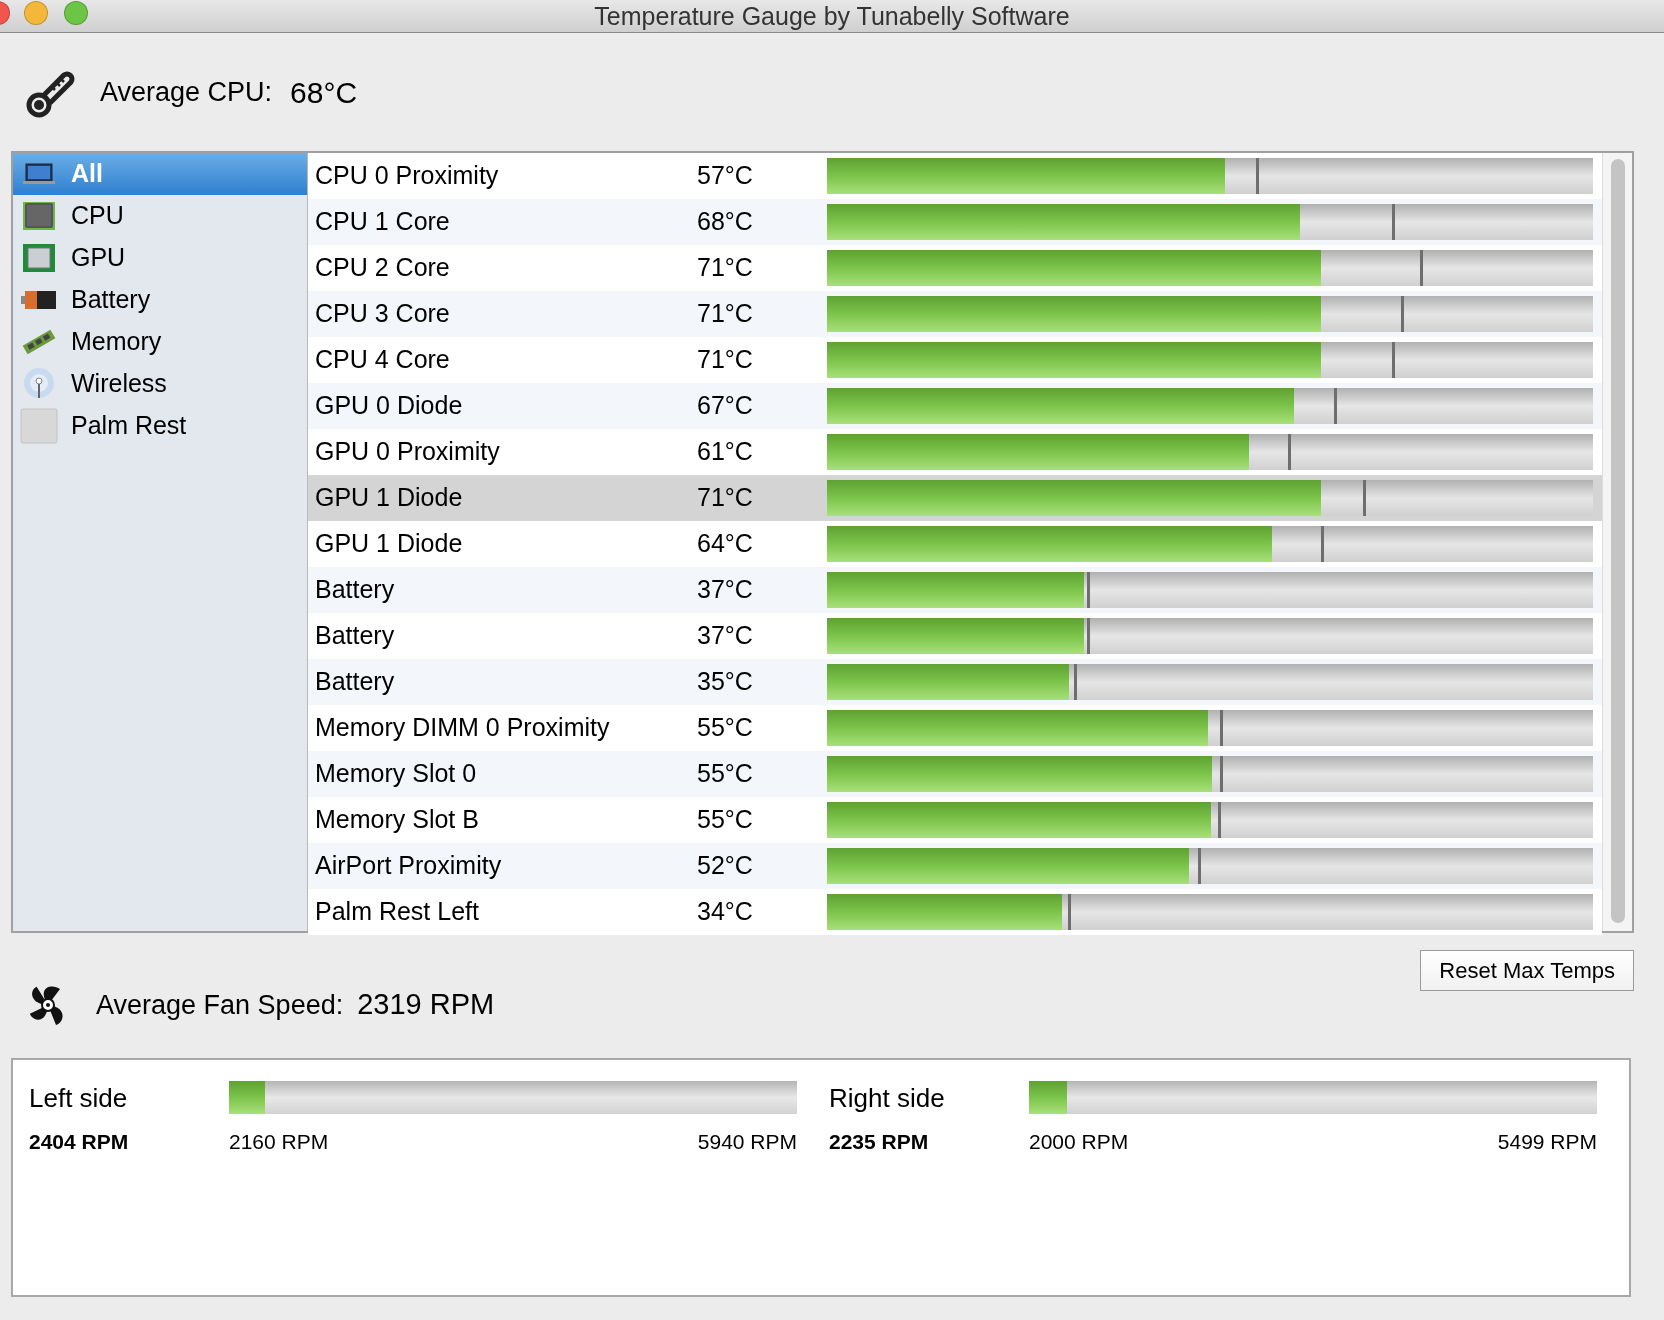 This screenshot has width=1664, height=1320. I want to click on sensor-name: CPU 1 Core, so click(382, 222).